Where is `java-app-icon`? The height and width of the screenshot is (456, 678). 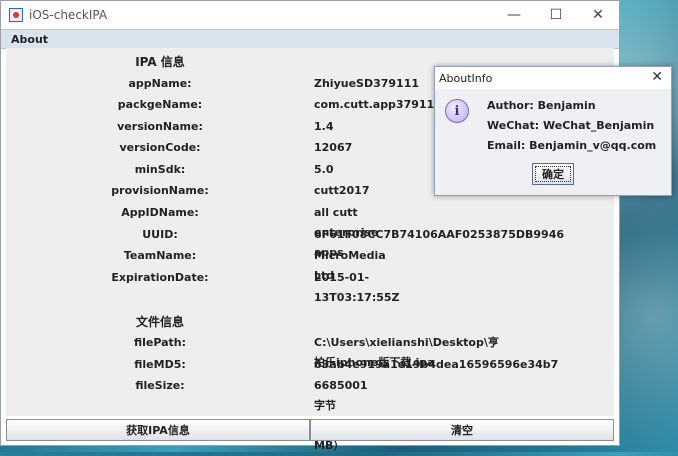 java-app-icon is located at coordinates (16, 15).